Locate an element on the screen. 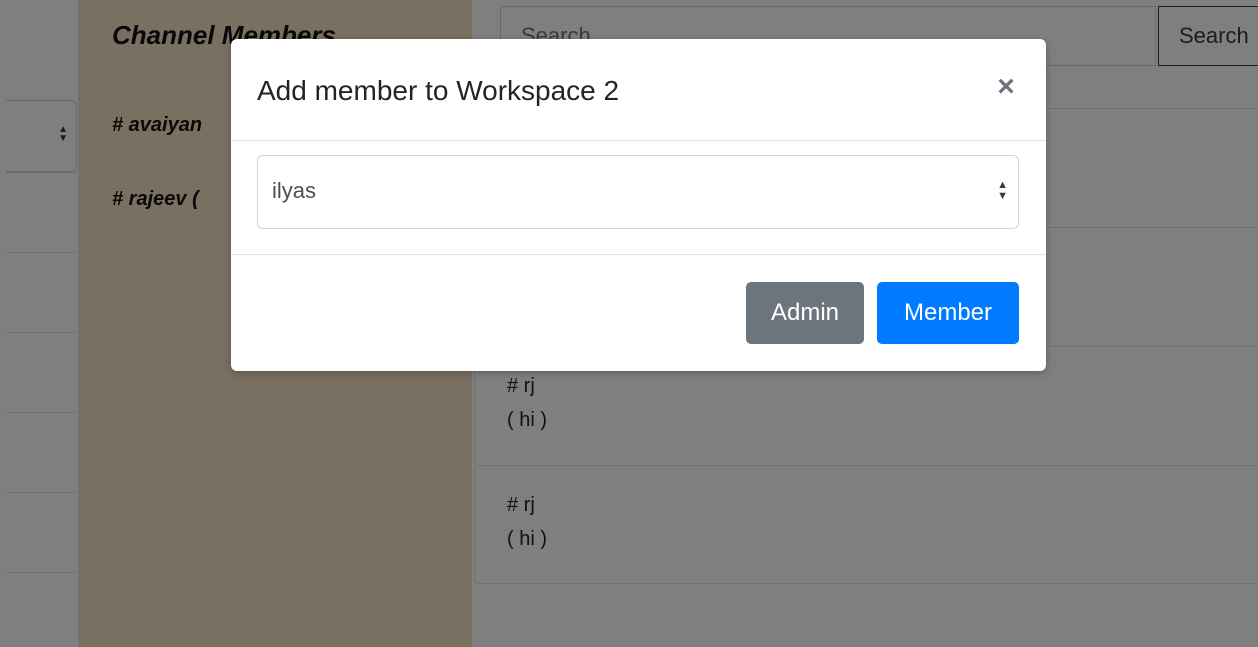 The height and width of the screenshot is (647, 1258). admin-button: Admin is located at coordinates (805, 313).